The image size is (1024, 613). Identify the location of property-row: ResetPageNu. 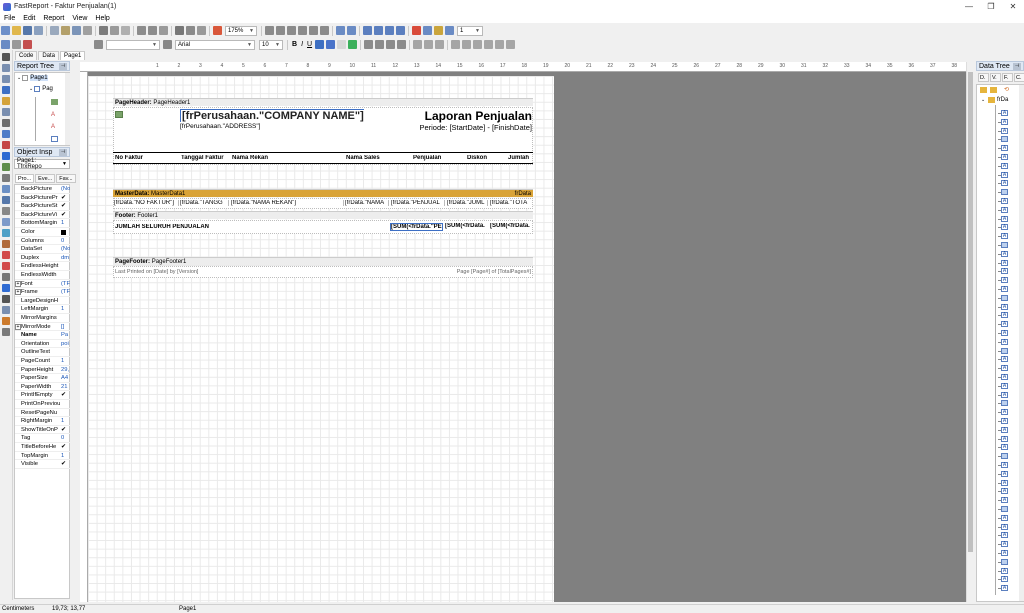
(42, 413).